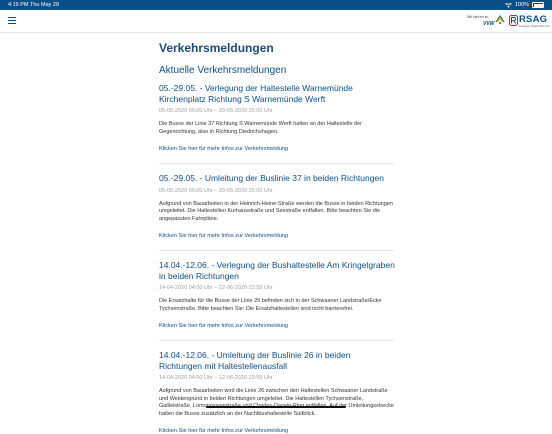 The height and width of the screenshot is (434, 552). What do you see at coordinates (534, 26) in the screenshot?
I see `brand-subtitle: Rostocker Straßenbahn AG` at bounding box center [534, 26].